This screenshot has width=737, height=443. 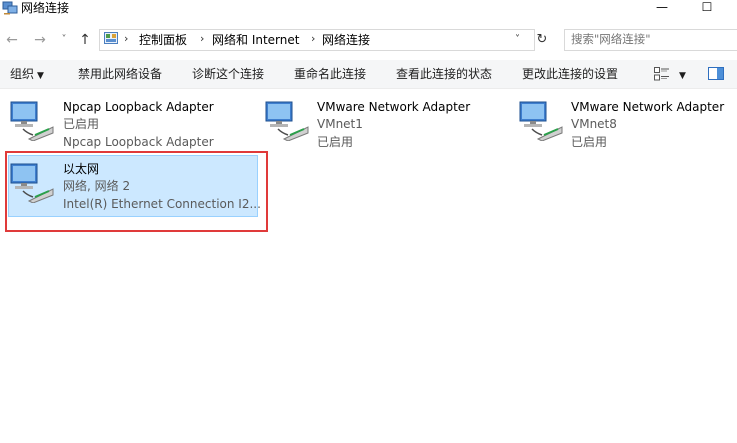 I want to click on search-box, so click(x=650, y=40).